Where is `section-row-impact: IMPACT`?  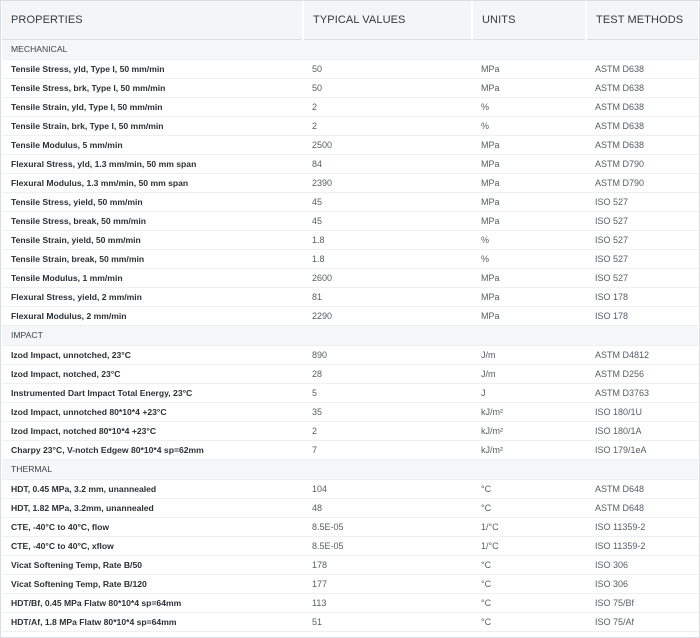 section-row-impact: IMPACT is located at coordinates (350, 335).